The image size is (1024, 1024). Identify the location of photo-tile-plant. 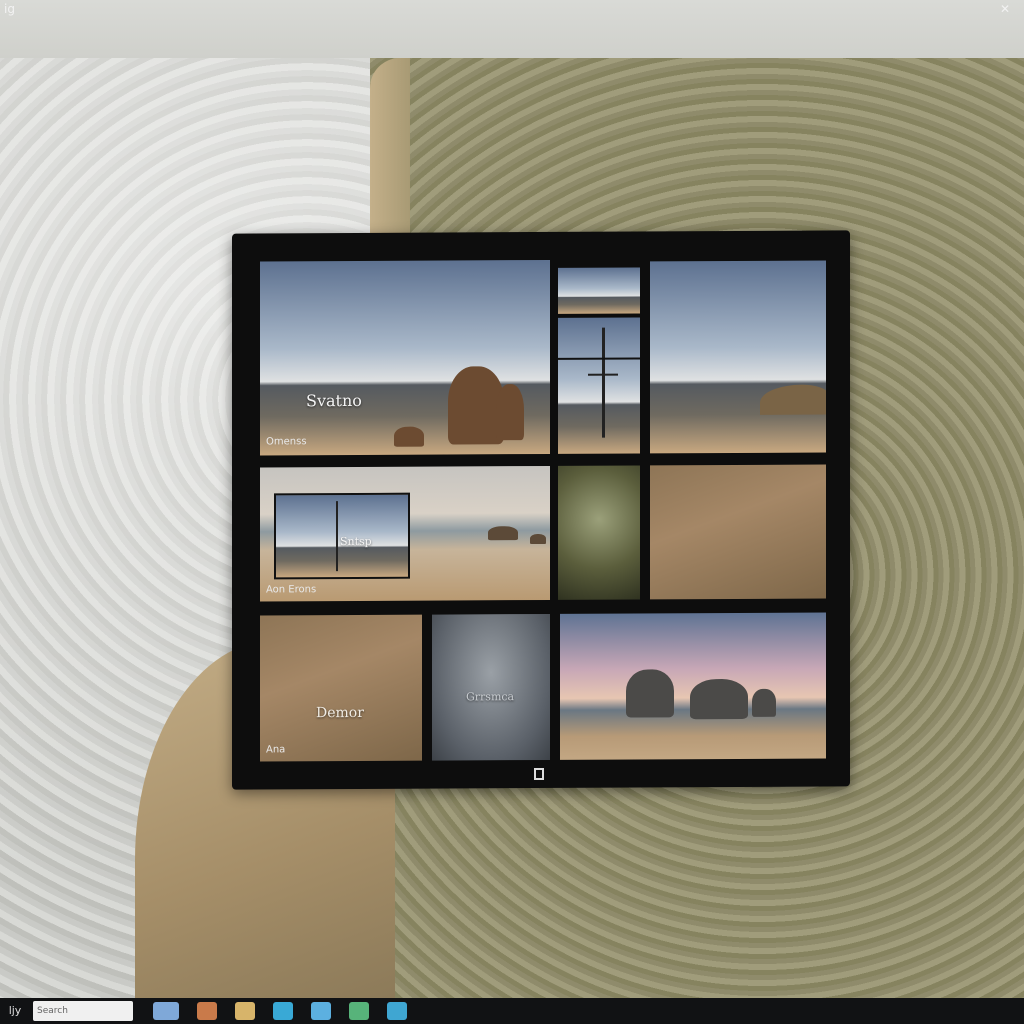
(599, 532).